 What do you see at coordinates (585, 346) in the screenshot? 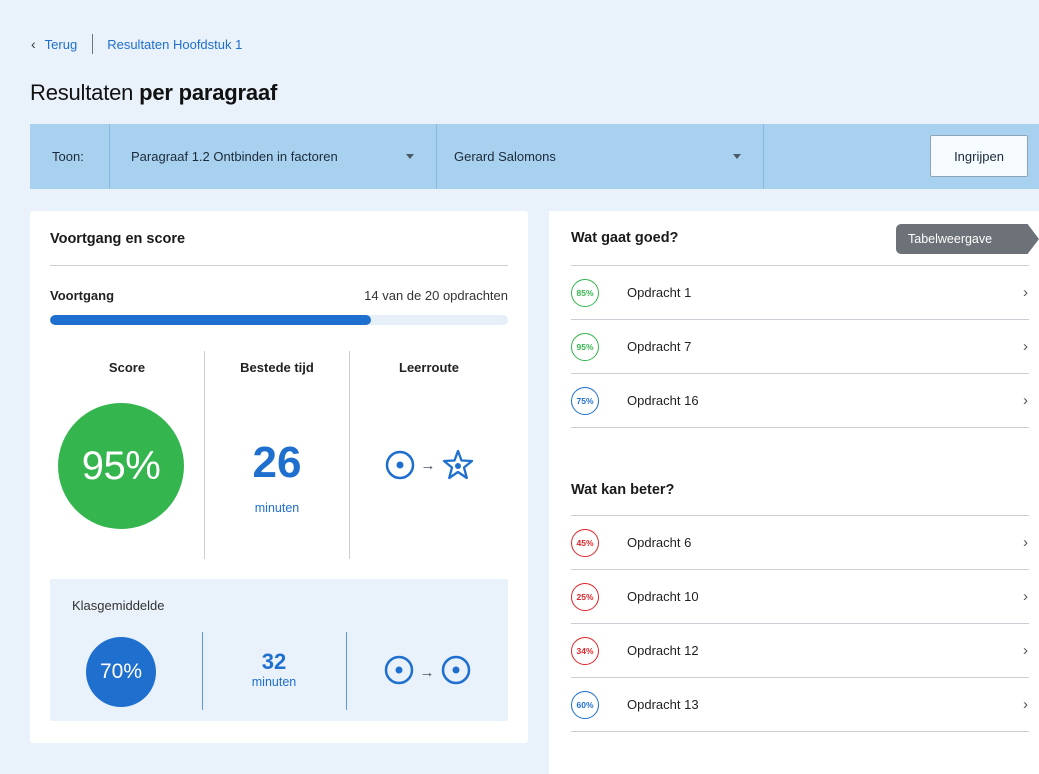
I see `score-badge: 95%` at bounding box center [585, 346].